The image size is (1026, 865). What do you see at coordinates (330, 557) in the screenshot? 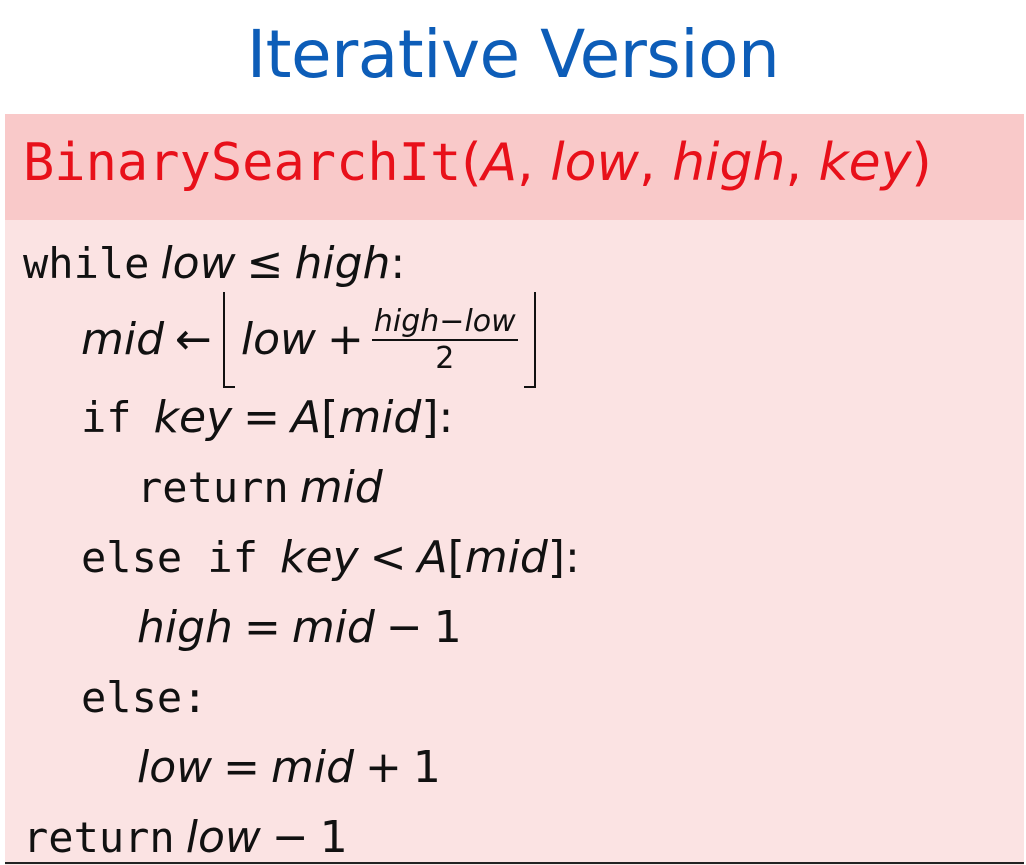
I see `code-line-else-if: else if key < A[mid]:` at bounding box center [330, 557].